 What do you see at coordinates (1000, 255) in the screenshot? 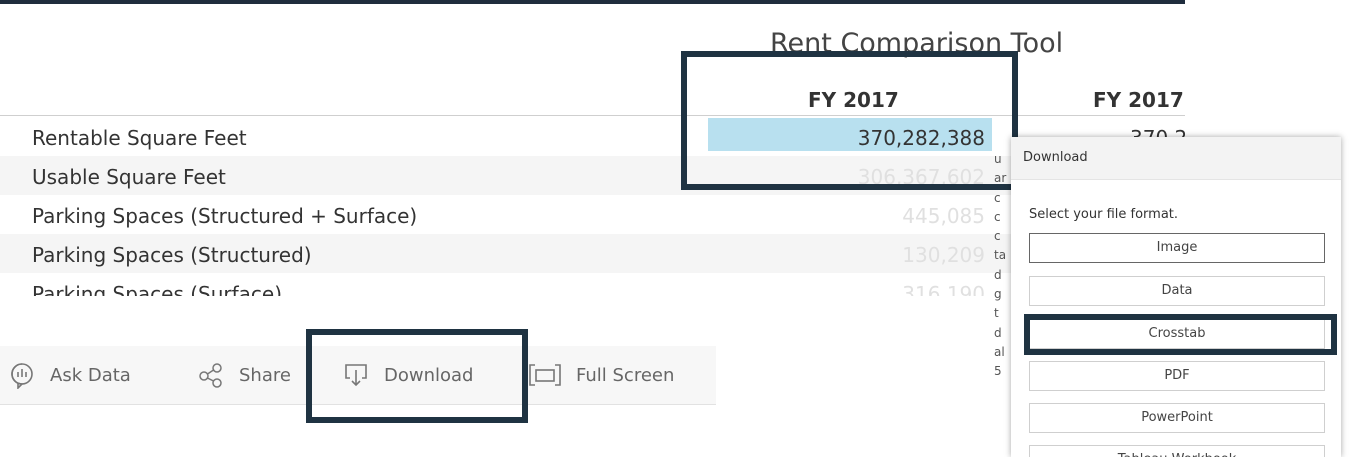
I see `partial-text: ta` at bounding box center [1000, 255].